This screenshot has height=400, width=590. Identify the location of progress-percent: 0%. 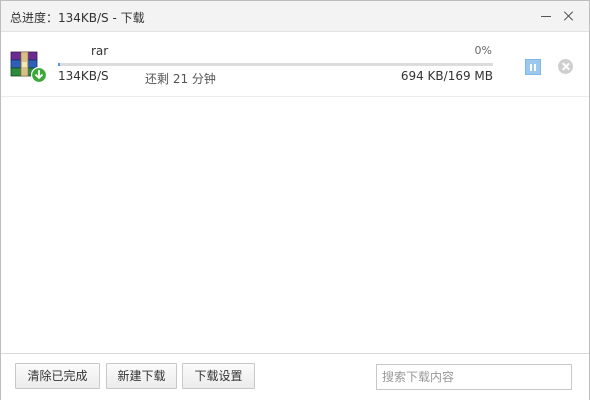
(483, 50).